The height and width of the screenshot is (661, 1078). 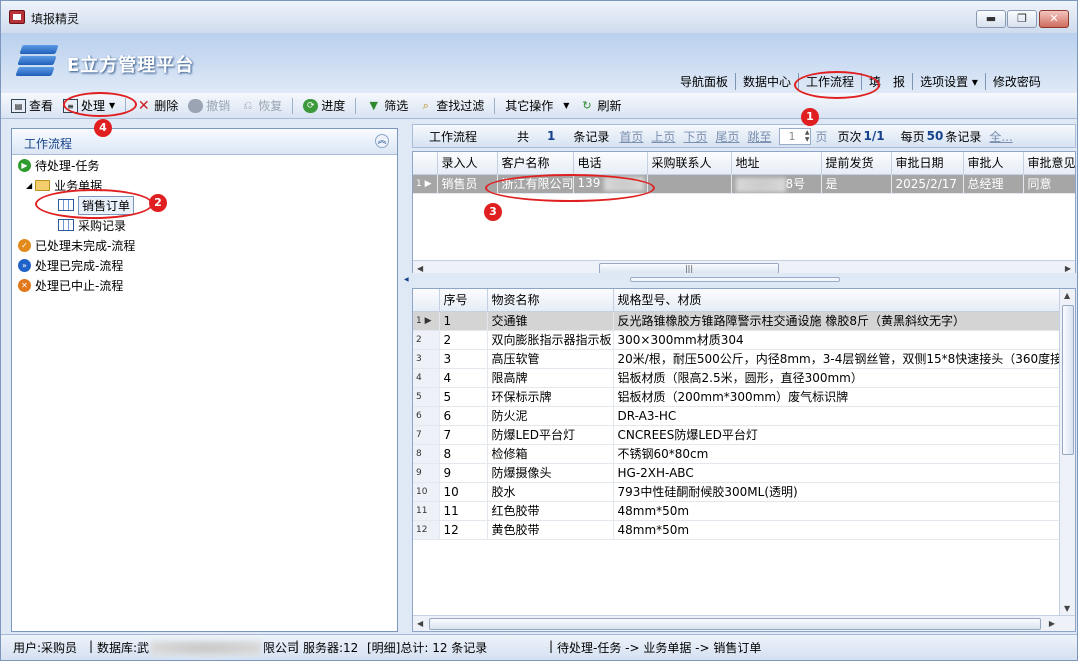 What do you see at coordinates (776, 184) in the screenshot?
I see `table-cell: 8号` at bounding box center [776, 184].